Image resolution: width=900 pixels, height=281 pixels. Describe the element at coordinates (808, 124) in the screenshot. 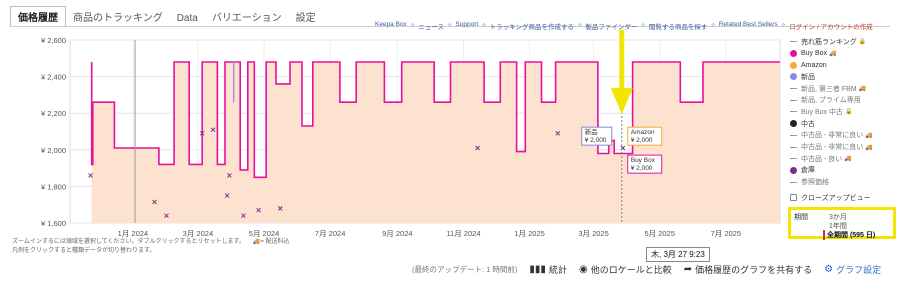

I see `legend-label: 中古` at that location.